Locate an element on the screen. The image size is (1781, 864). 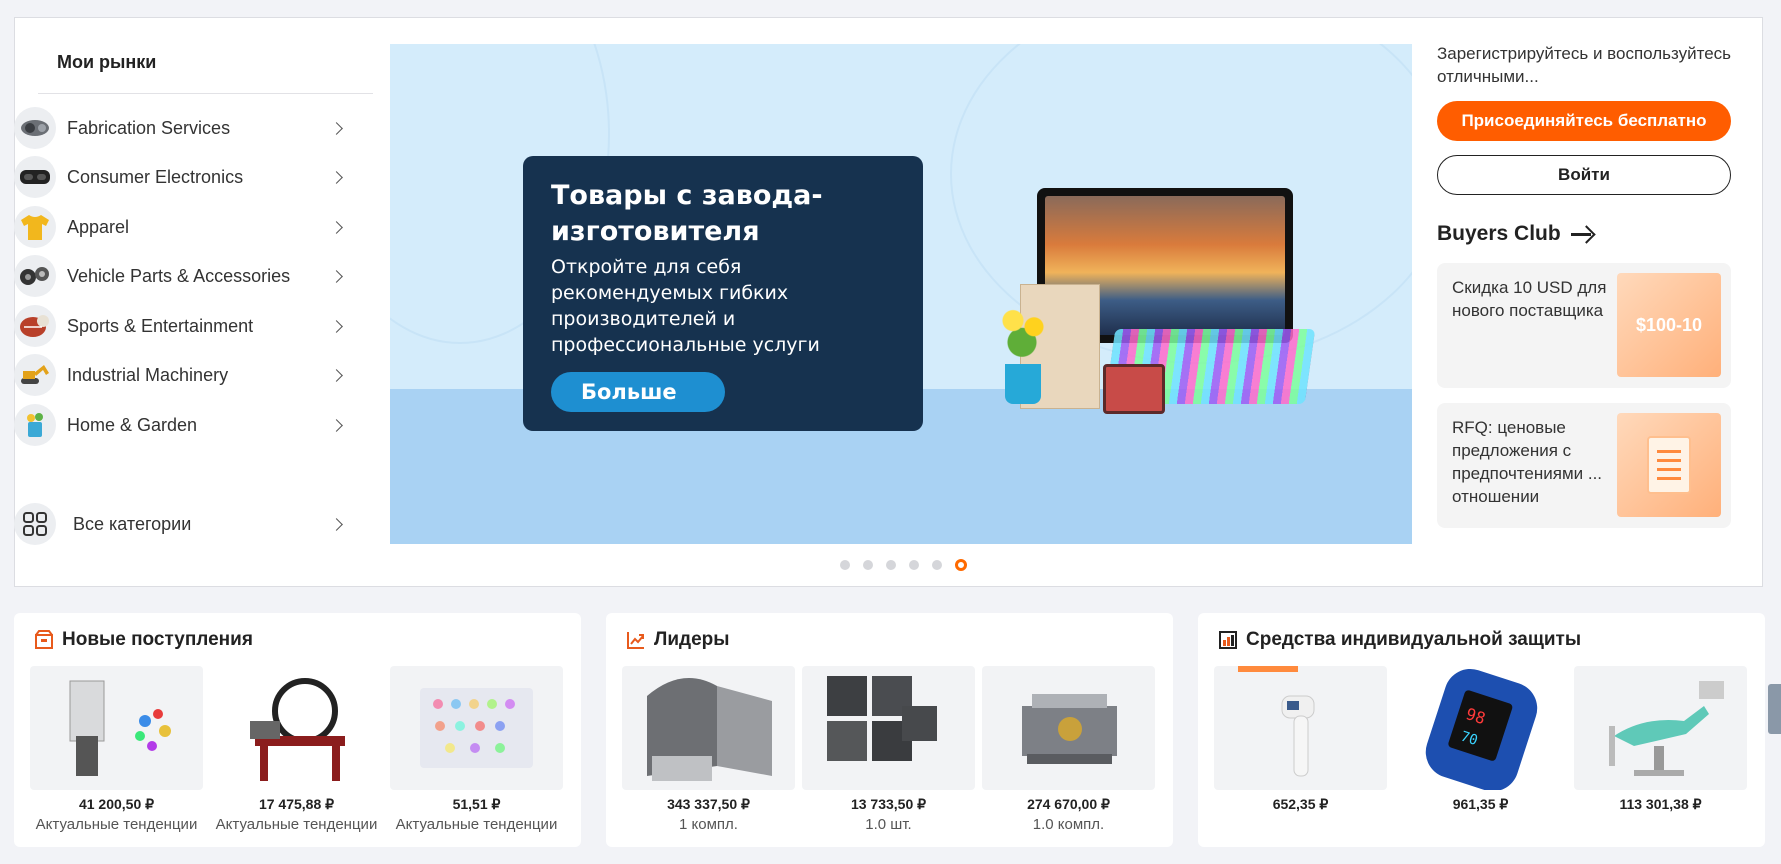
vr-headset-icon is located at coordinates (35, 177).